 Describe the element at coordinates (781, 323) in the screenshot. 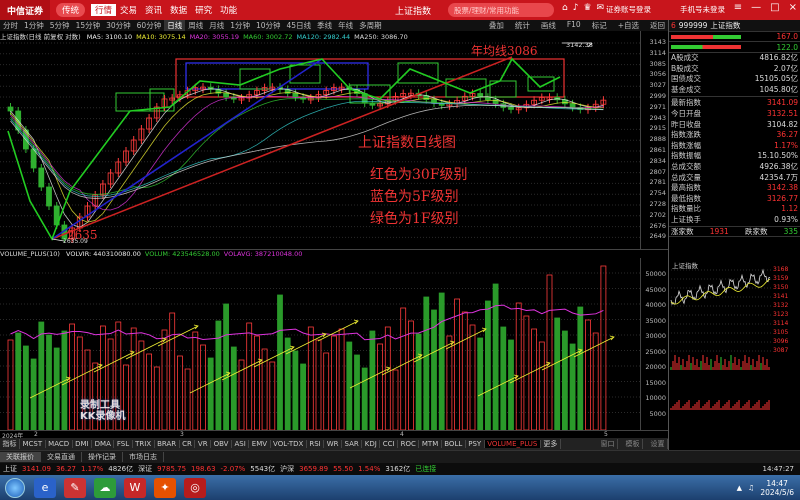

I see `mini-tick: 3114` at that location.